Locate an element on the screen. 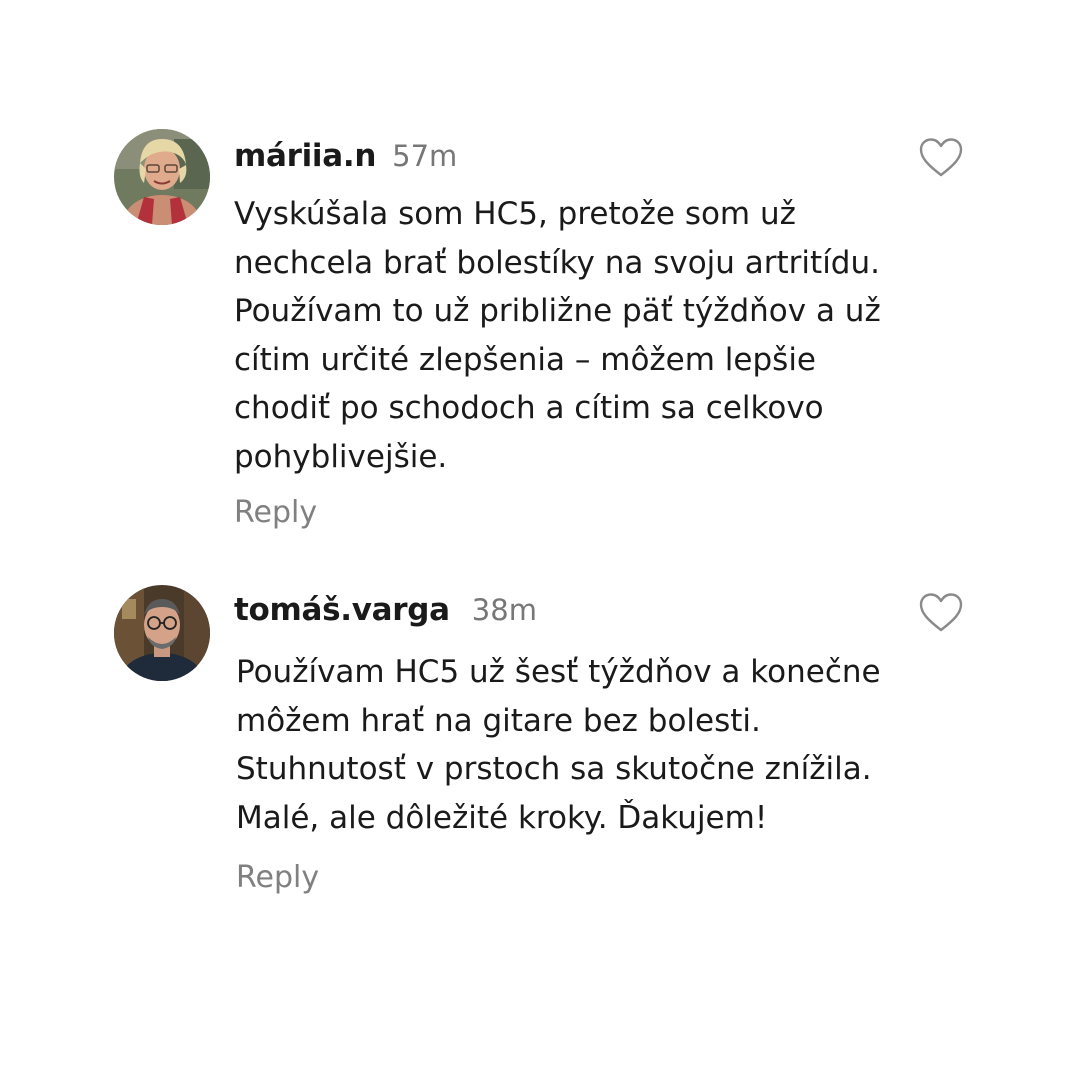 The height and width of the screenshot is (1080, 1080). comment-line: Malé, ale dôležité kroky. Ďakujem! is located at coordinates (502, 817).